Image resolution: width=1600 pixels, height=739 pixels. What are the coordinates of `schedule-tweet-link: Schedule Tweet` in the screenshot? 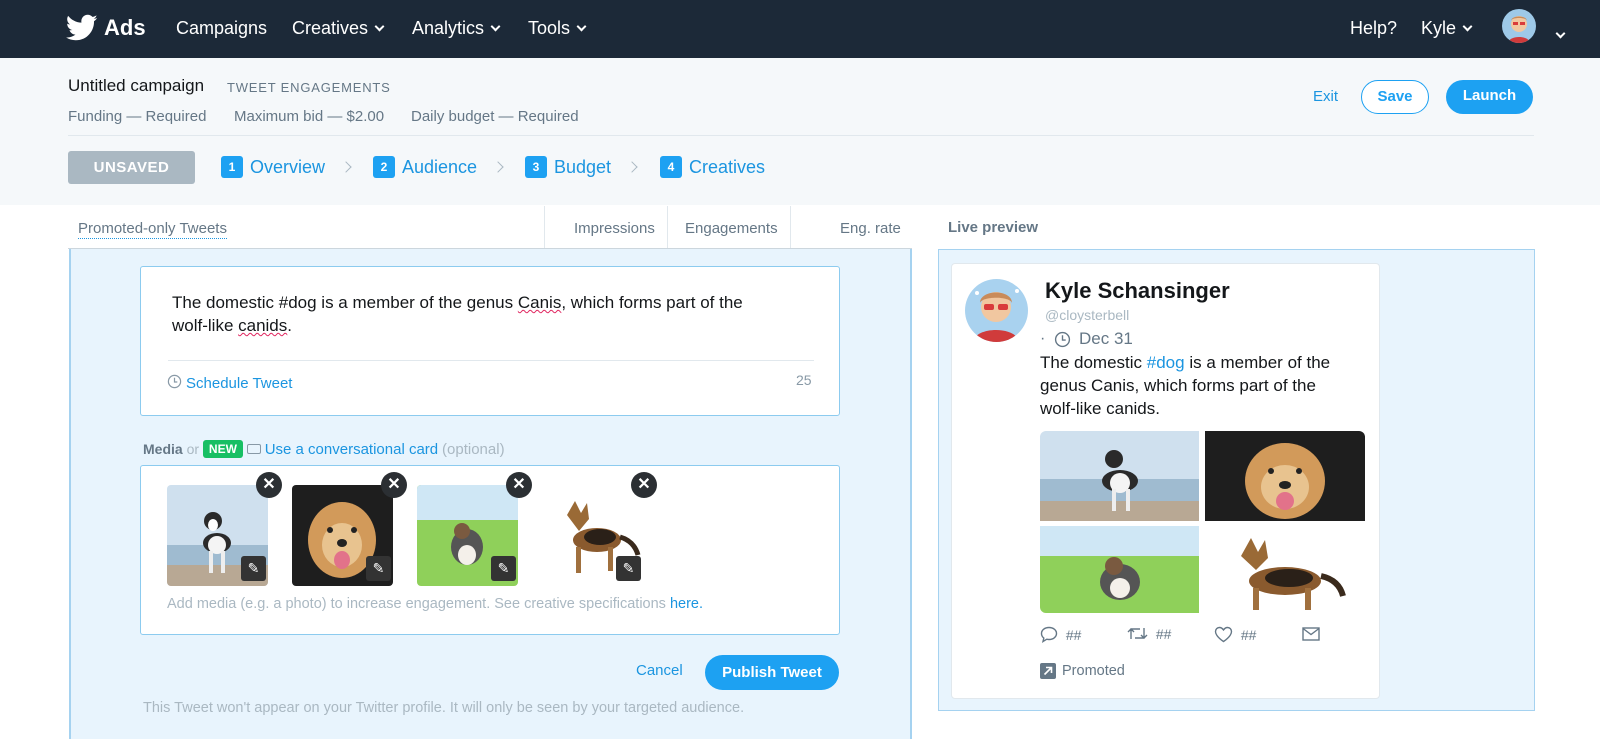 It's located at (239, 383).